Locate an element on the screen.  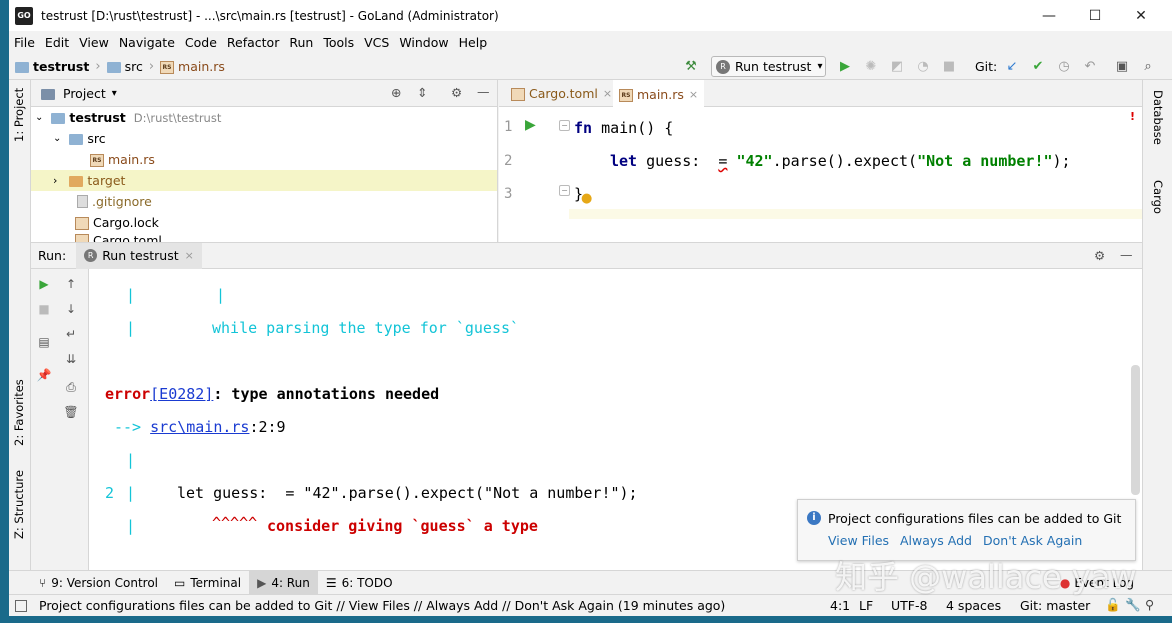
file-location-link: src\main.rs is located at coordinates (199, 427).